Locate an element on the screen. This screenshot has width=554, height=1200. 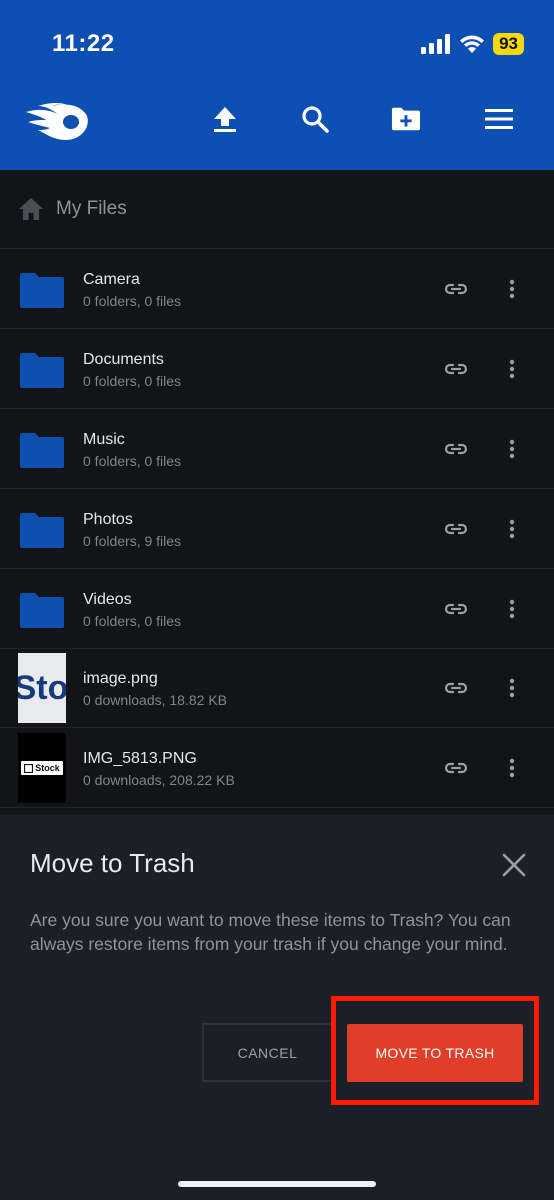
list-item: Music 0 folders, 0 files is located at coordinates (277, 449).